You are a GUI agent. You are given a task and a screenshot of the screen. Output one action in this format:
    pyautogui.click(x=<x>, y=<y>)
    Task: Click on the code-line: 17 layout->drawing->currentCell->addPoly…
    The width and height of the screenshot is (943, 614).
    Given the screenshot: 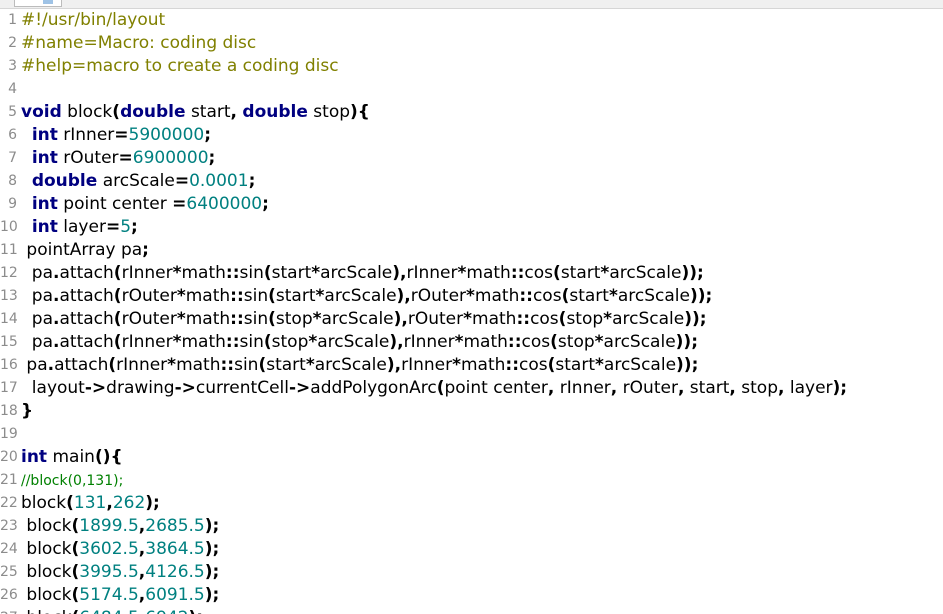 What is the action you would take?
    pyautogui.click(x=471, y=388)
    